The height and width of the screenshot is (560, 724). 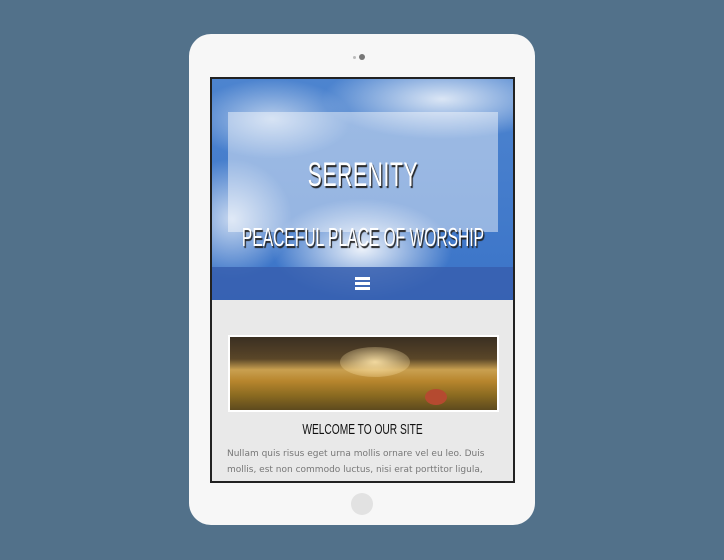 What do you see at coordinates (362, 57) in the screenshot?
I see `camera-icon` at bounding box center [362, 57].